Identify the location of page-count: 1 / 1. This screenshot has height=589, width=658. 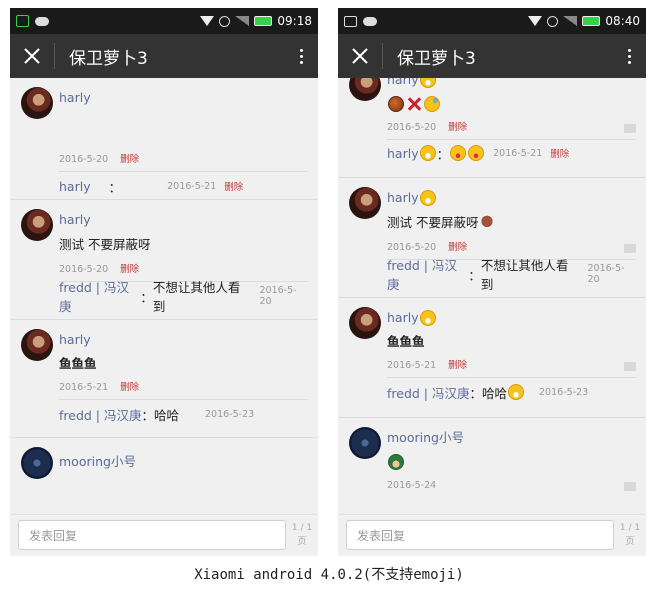
(302, 528).